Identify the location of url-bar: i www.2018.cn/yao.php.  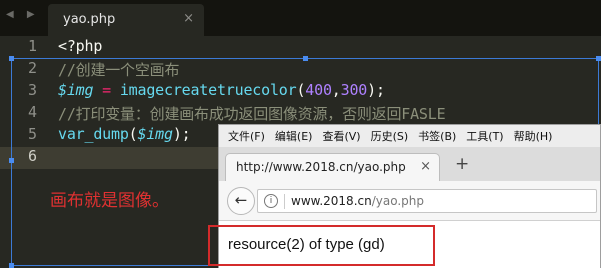
(427, 201).